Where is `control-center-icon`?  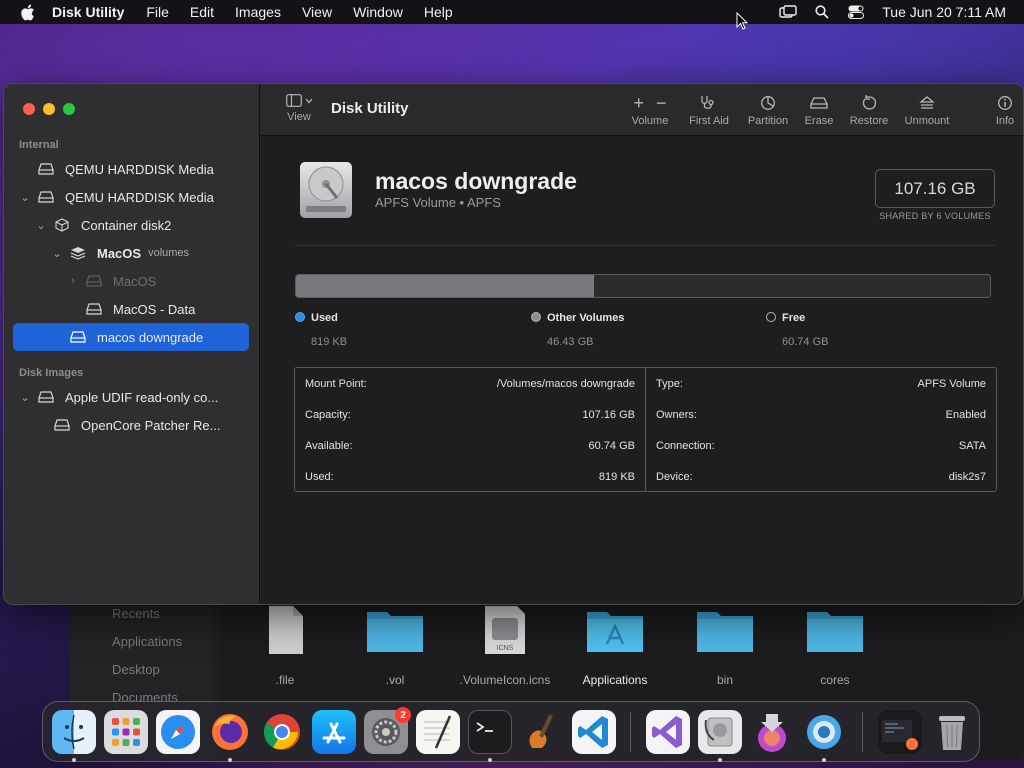
control-center-icon is located at coordinates (856, 12).